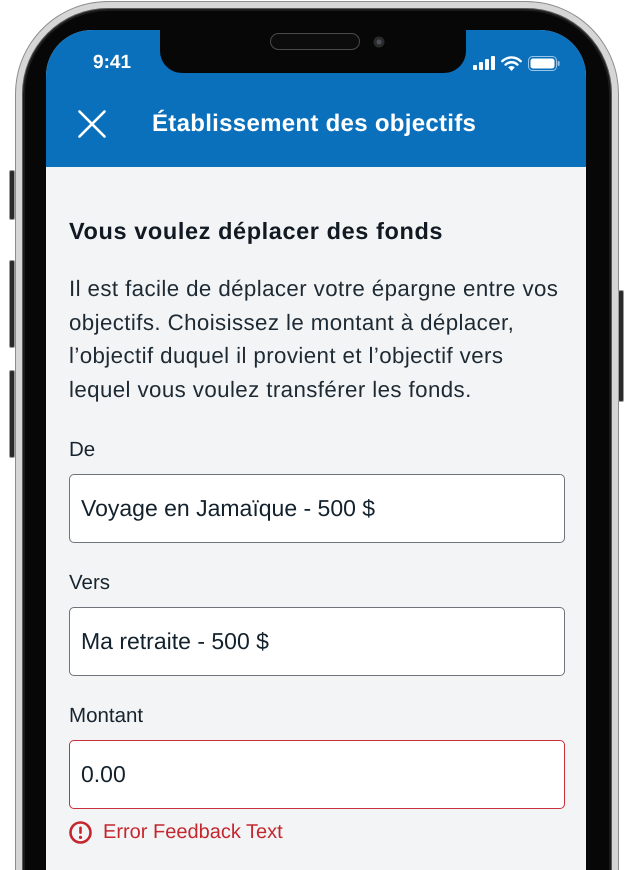 Image resolution: width=632 pixels, height=870 pixels. Describe the element at coordinates (106, 716) in the screenshot. I see `field-label: Montant` at that location.